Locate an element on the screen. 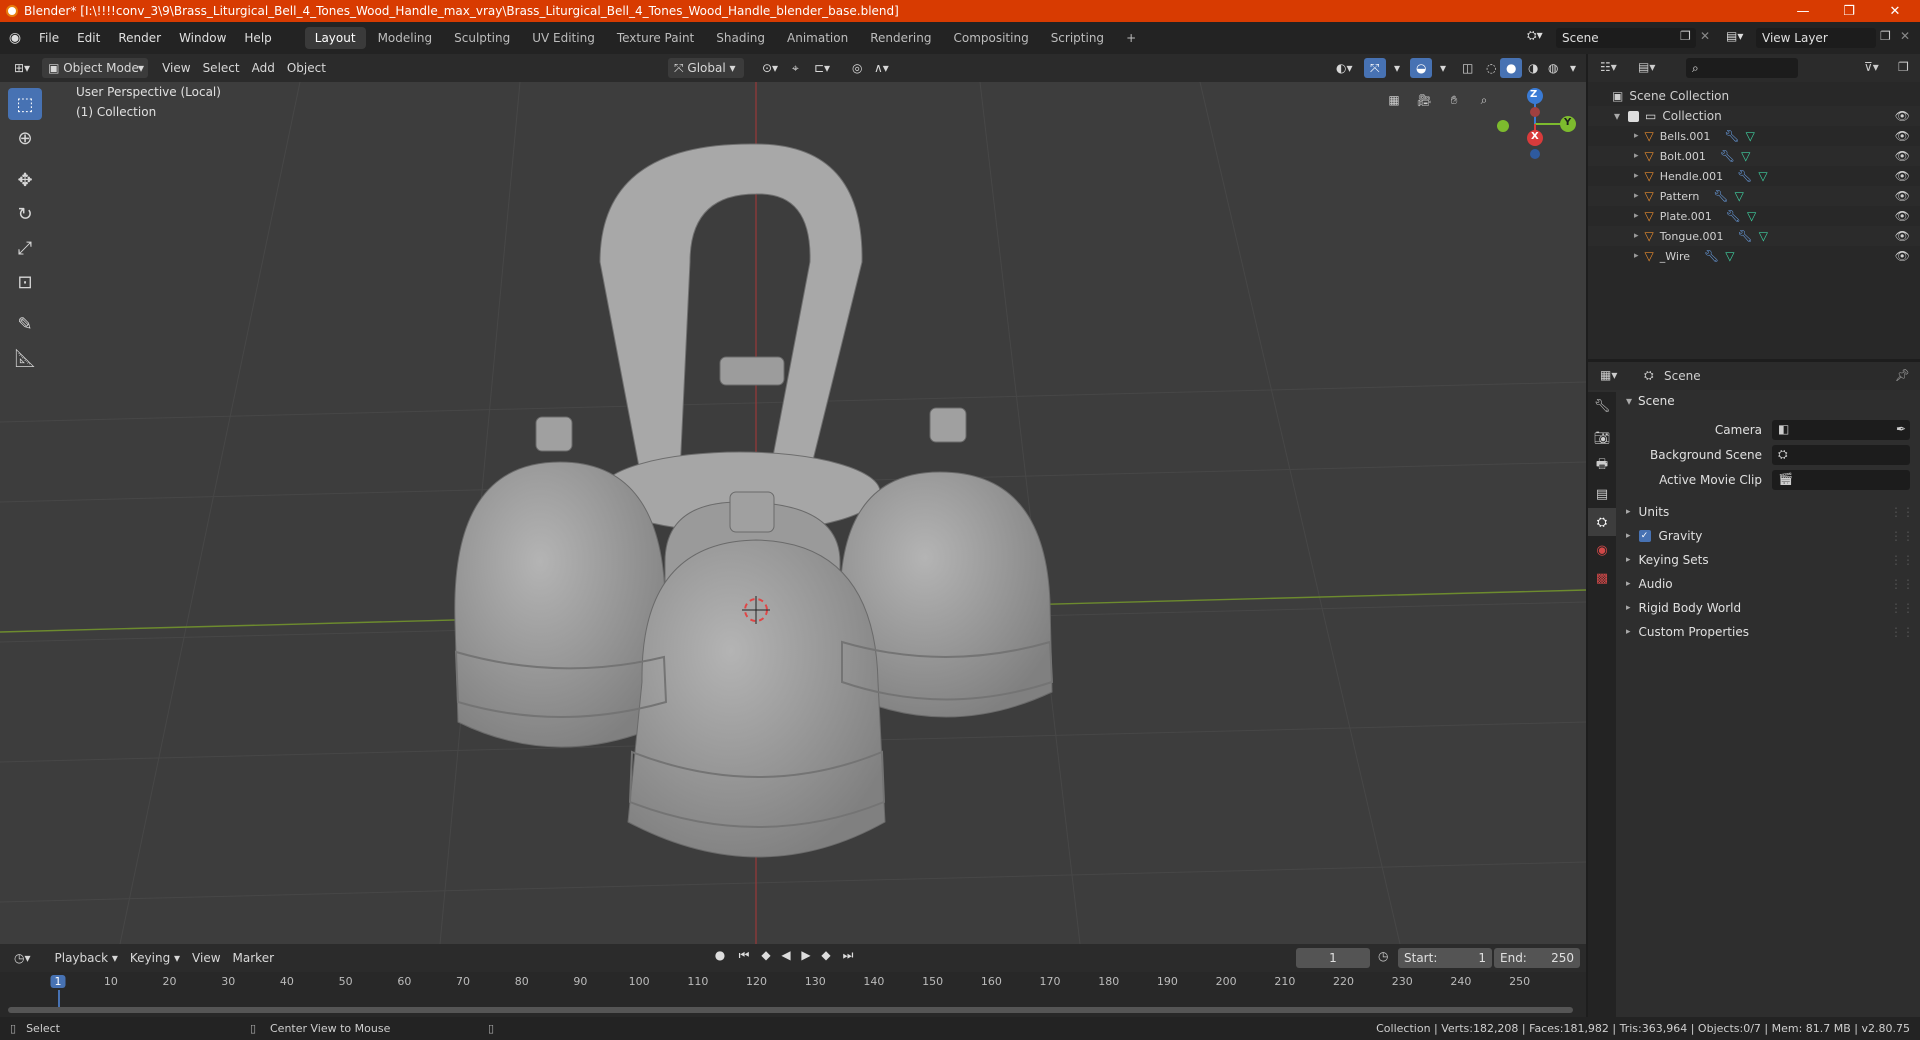 This screenshot has height=1040, width=1920. zoom-view-icon: ⌕ is located at coordinates (1484, 100).